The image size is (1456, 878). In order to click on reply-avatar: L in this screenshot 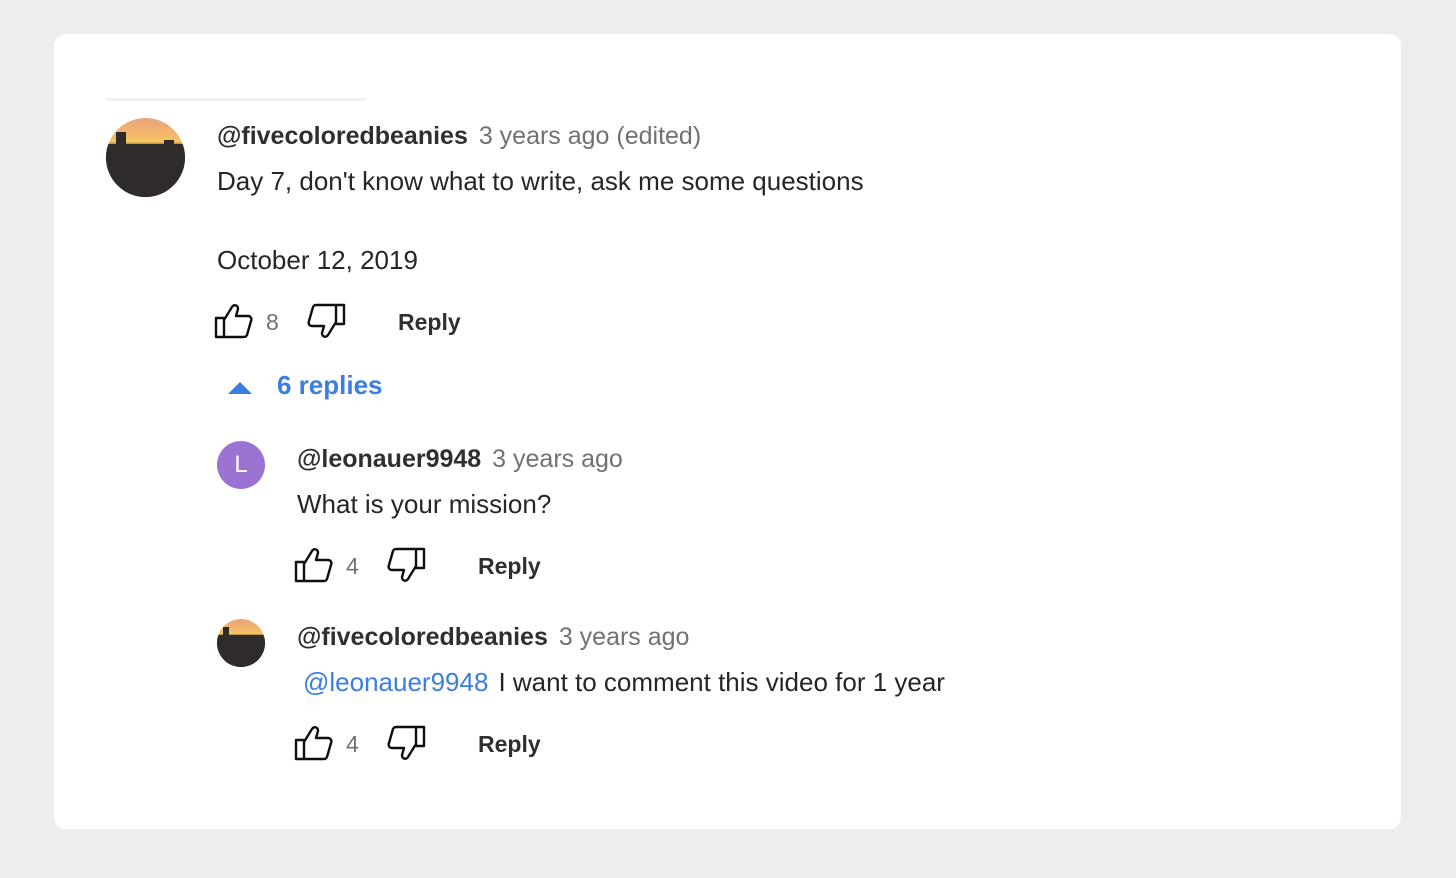, I will do `click(241, 465)`.